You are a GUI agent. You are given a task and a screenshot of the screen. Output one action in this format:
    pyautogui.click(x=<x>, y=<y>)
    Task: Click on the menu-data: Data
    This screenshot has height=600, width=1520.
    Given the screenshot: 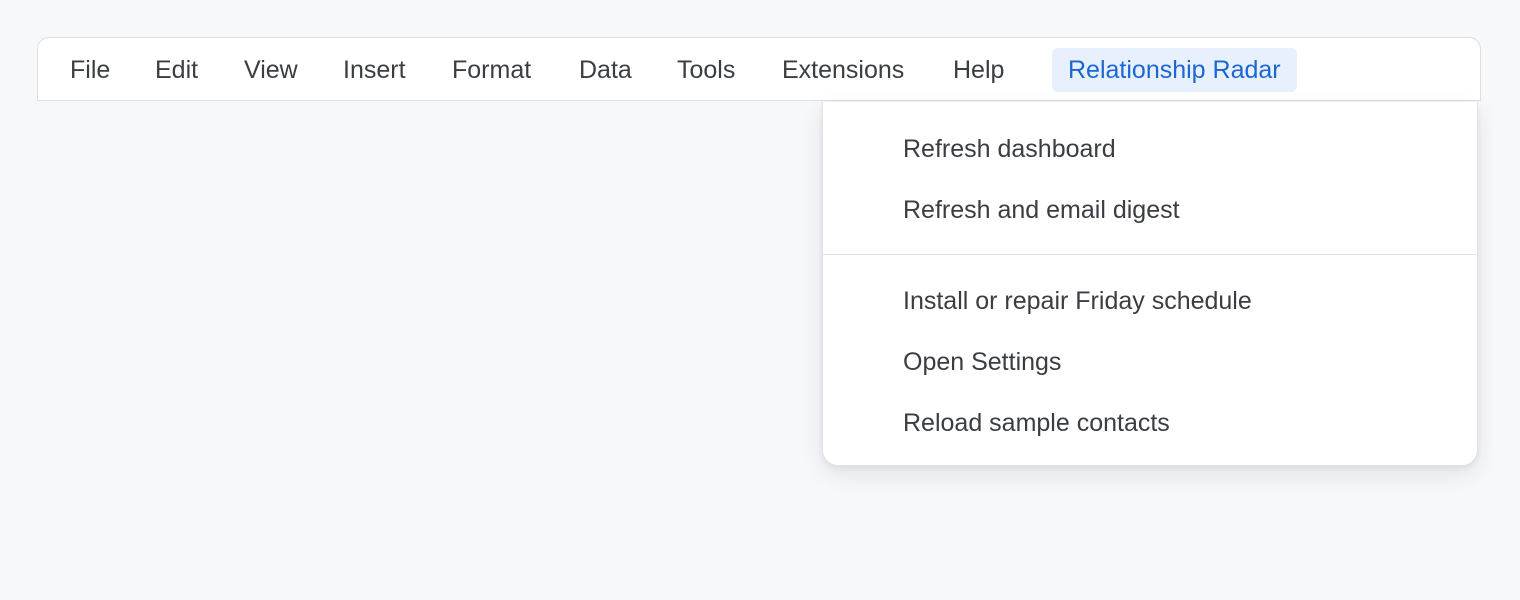 What is the action you would take?
    pyautogui.click(x=605, y=70)
    